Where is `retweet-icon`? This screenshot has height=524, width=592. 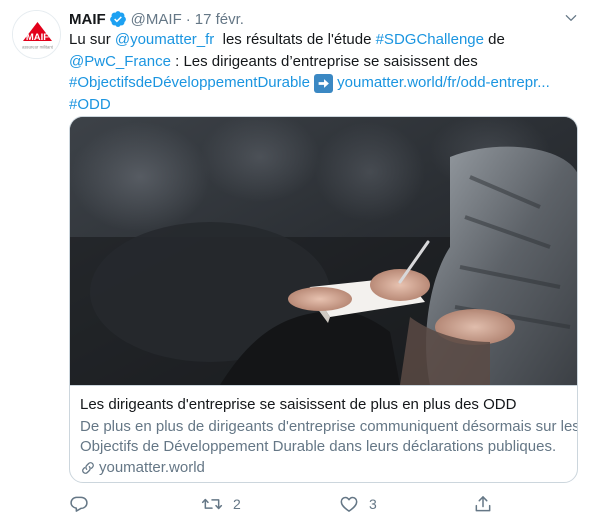 retweet-icon is located at coordinates (212, 504).